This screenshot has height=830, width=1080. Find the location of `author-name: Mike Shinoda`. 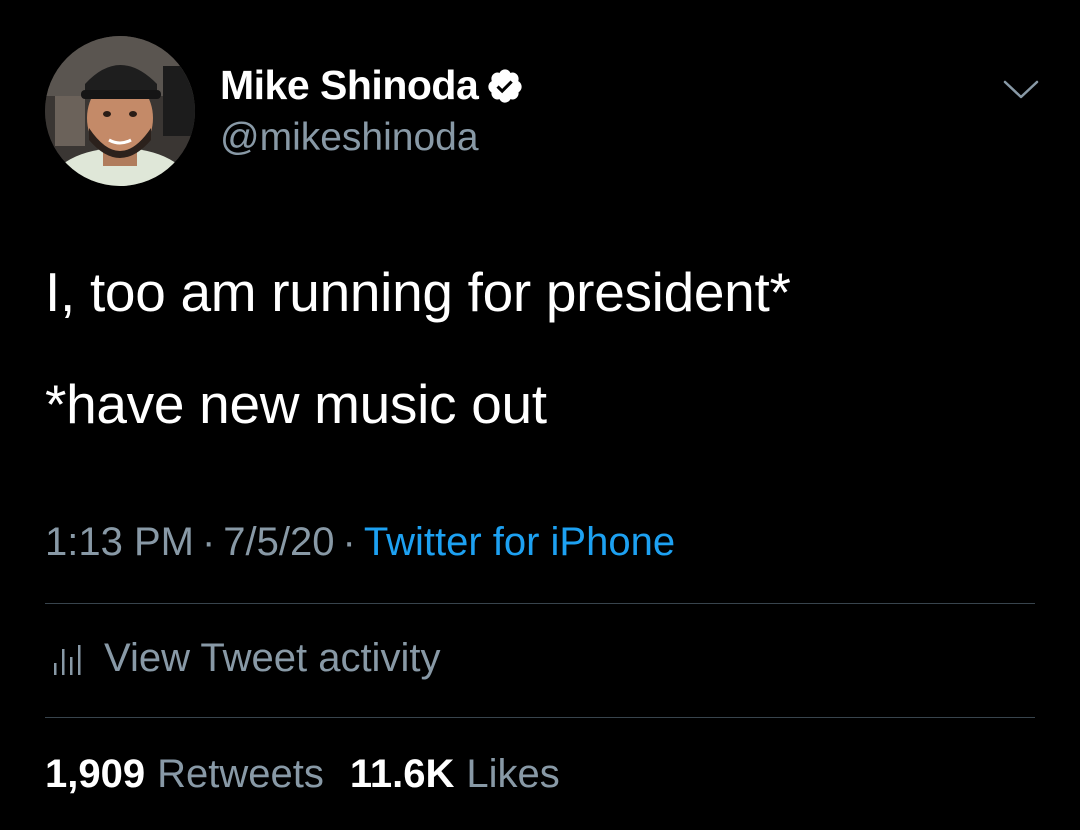

author-name: Mike Shinoda is located at coordinates (372, 85).